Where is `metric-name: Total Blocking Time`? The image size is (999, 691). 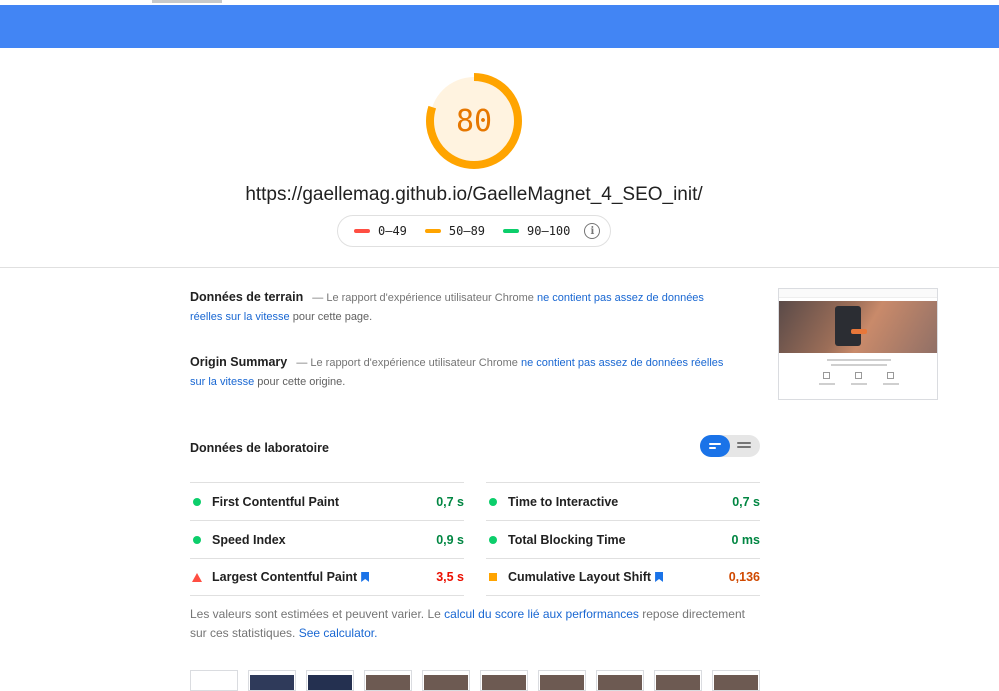
metric-name: Total Blocking Time is located at coordinates (567, 539).